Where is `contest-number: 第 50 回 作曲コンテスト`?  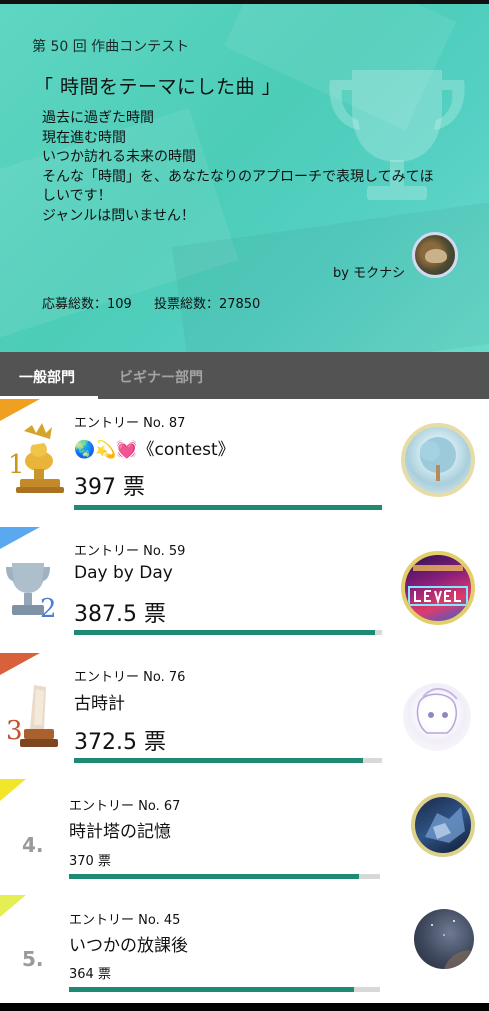 contest-number: 第 50 回 作曲コンテスト is located at coordinates (111, 47).